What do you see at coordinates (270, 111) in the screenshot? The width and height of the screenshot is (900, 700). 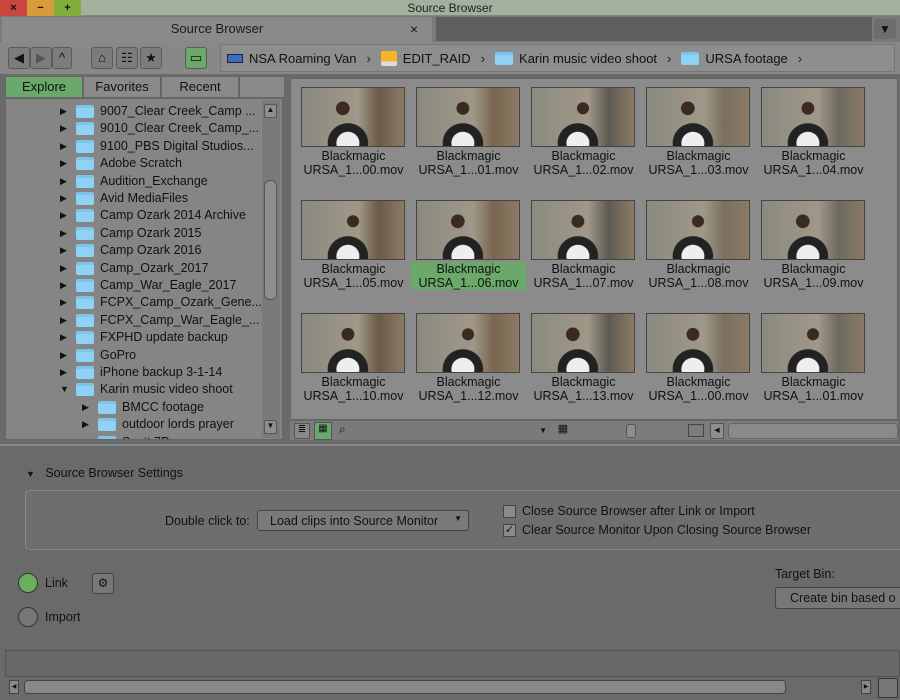 I see `scroll-up-button: ▲` at bounding box center [270, 111].